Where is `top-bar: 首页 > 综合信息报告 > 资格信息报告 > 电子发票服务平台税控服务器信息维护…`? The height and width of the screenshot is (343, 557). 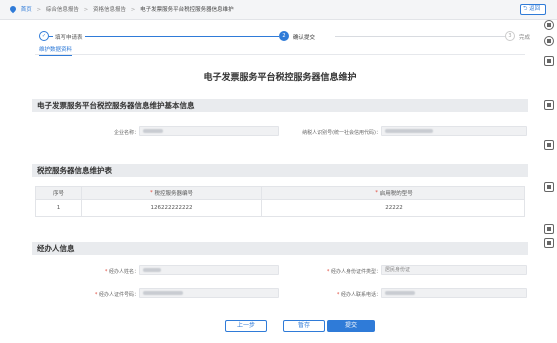 top-bar: 首页 > 综合信息报告 > 资格信息报告 > 电子发票服务平台税控服务器信息维护… is located at coordinates (278, 10).